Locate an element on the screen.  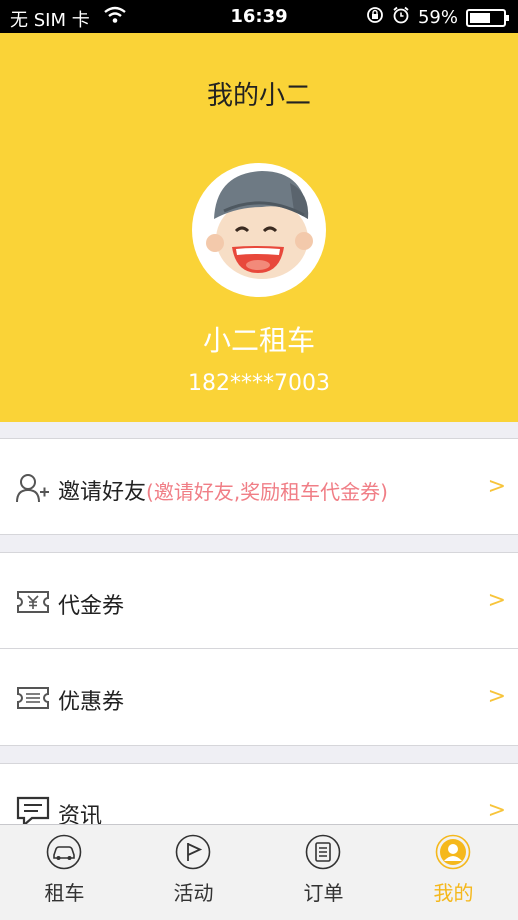
tab-bar: 租车 活动 订单 我的 is located at coordinates (259, 872).